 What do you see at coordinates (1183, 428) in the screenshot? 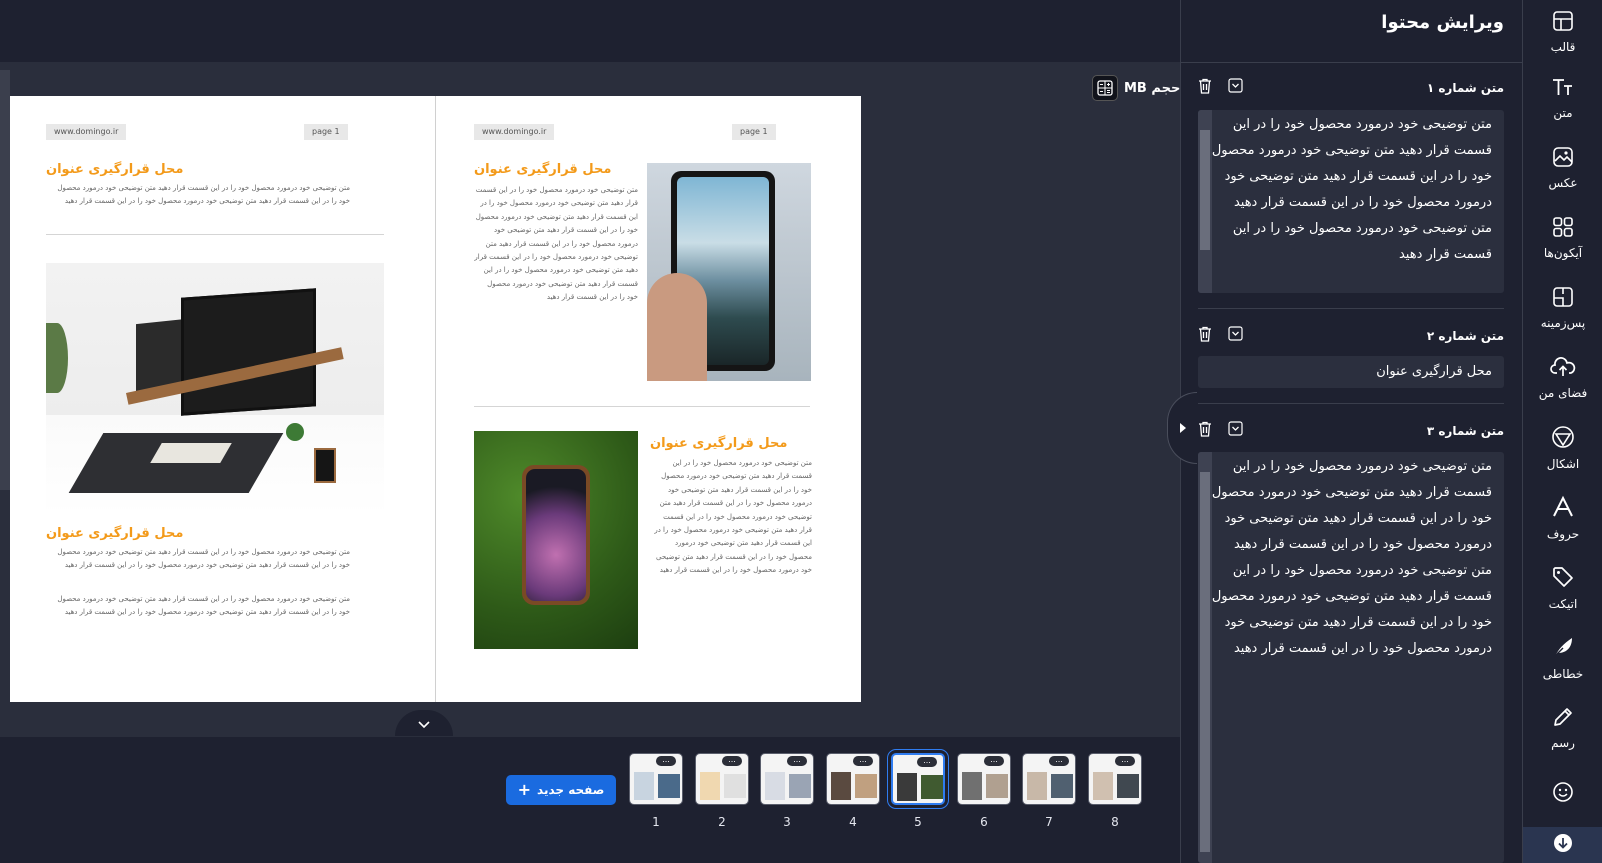
I see `caret-right-icon` at bounding box center [1183, 428].